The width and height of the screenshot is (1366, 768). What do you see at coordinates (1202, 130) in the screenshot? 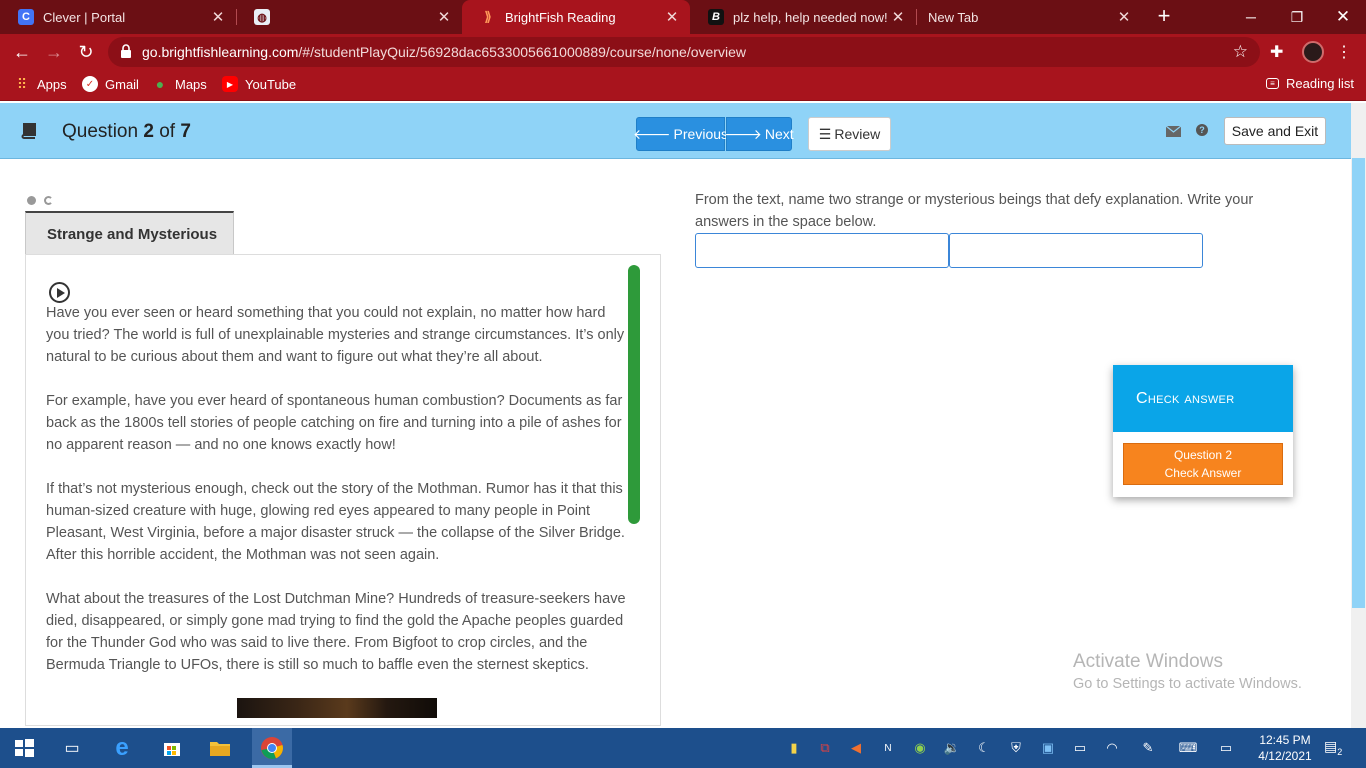
I see `help-icon: ?` at bounding box center [1202, 130].